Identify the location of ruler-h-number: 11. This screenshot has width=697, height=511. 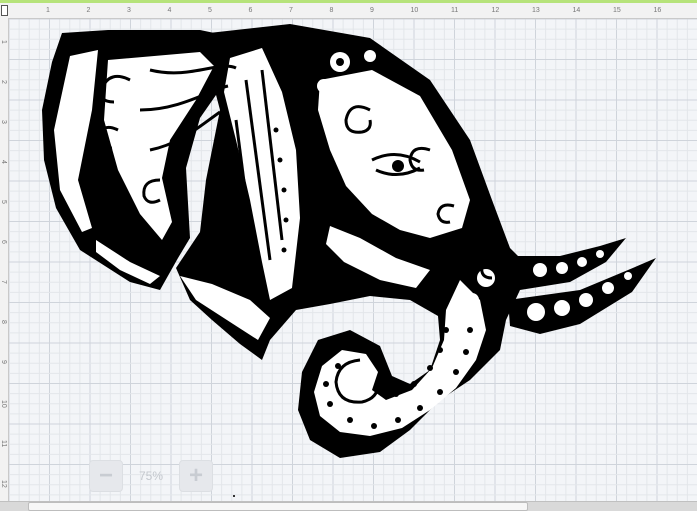
(455, 10).